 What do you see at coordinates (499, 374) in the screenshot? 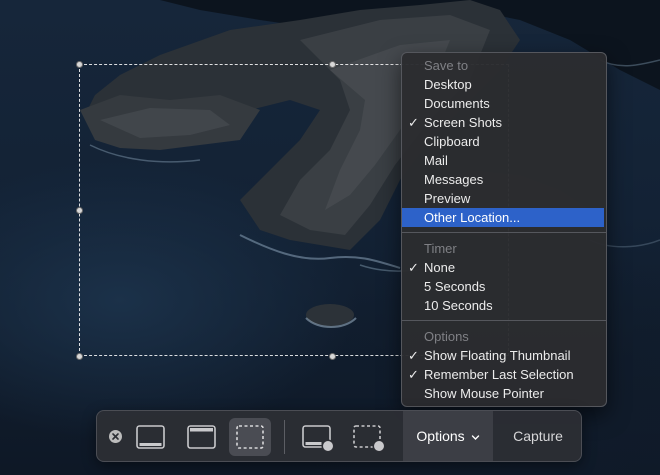
I see `menu-item-label: Remember Last Selection` at bounding box center [499, 374].